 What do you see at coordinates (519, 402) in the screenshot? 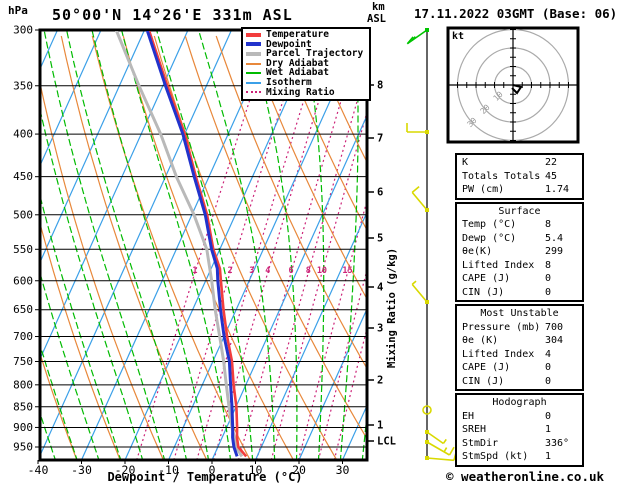
I see `stats-box-header: Hodograph` at bounding box center [519, 402].